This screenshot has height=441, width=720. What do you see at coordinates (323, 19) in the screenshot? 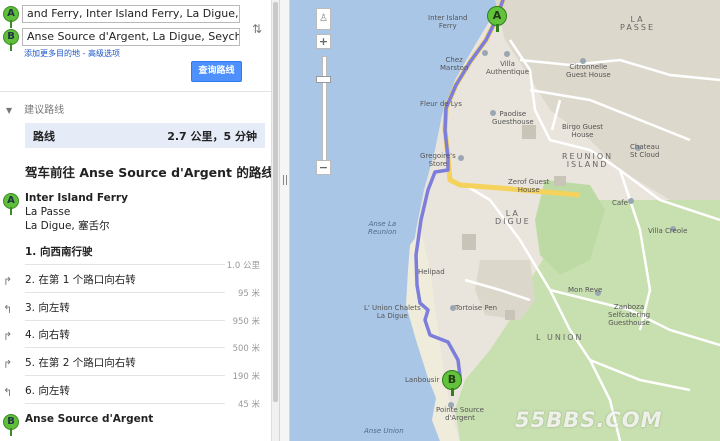
I see `pegman-icon: ♙` at bounding box center [323, 19].